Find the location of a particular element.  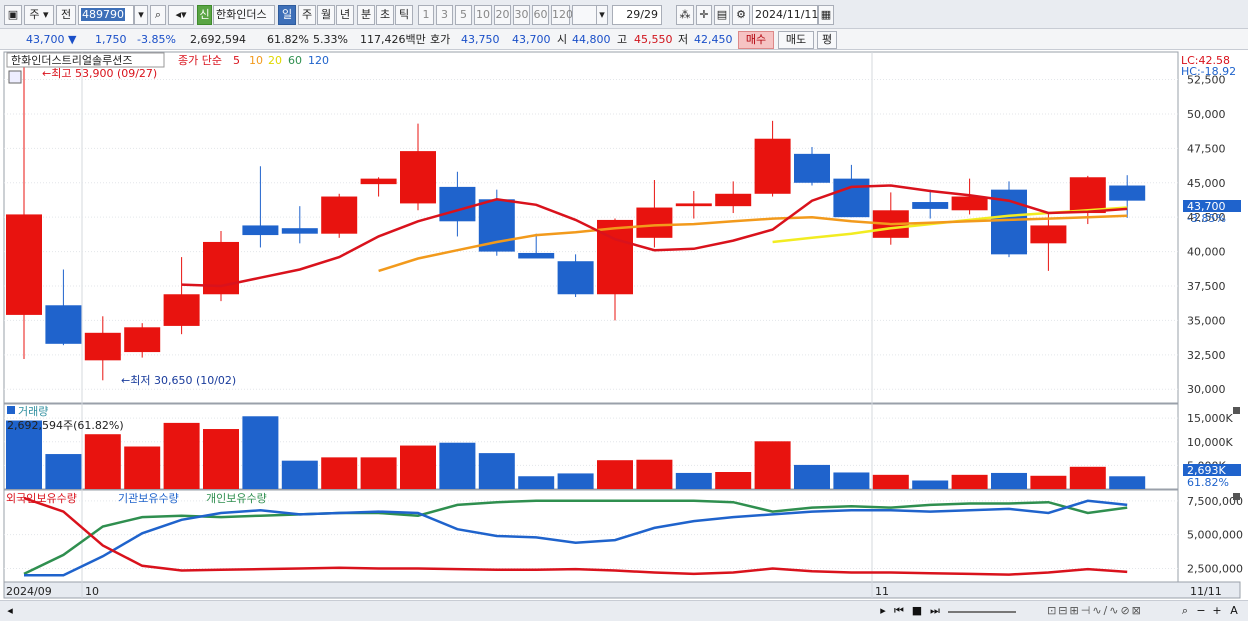

volume-panel-close-icon is located at coordinates (1236, 410).